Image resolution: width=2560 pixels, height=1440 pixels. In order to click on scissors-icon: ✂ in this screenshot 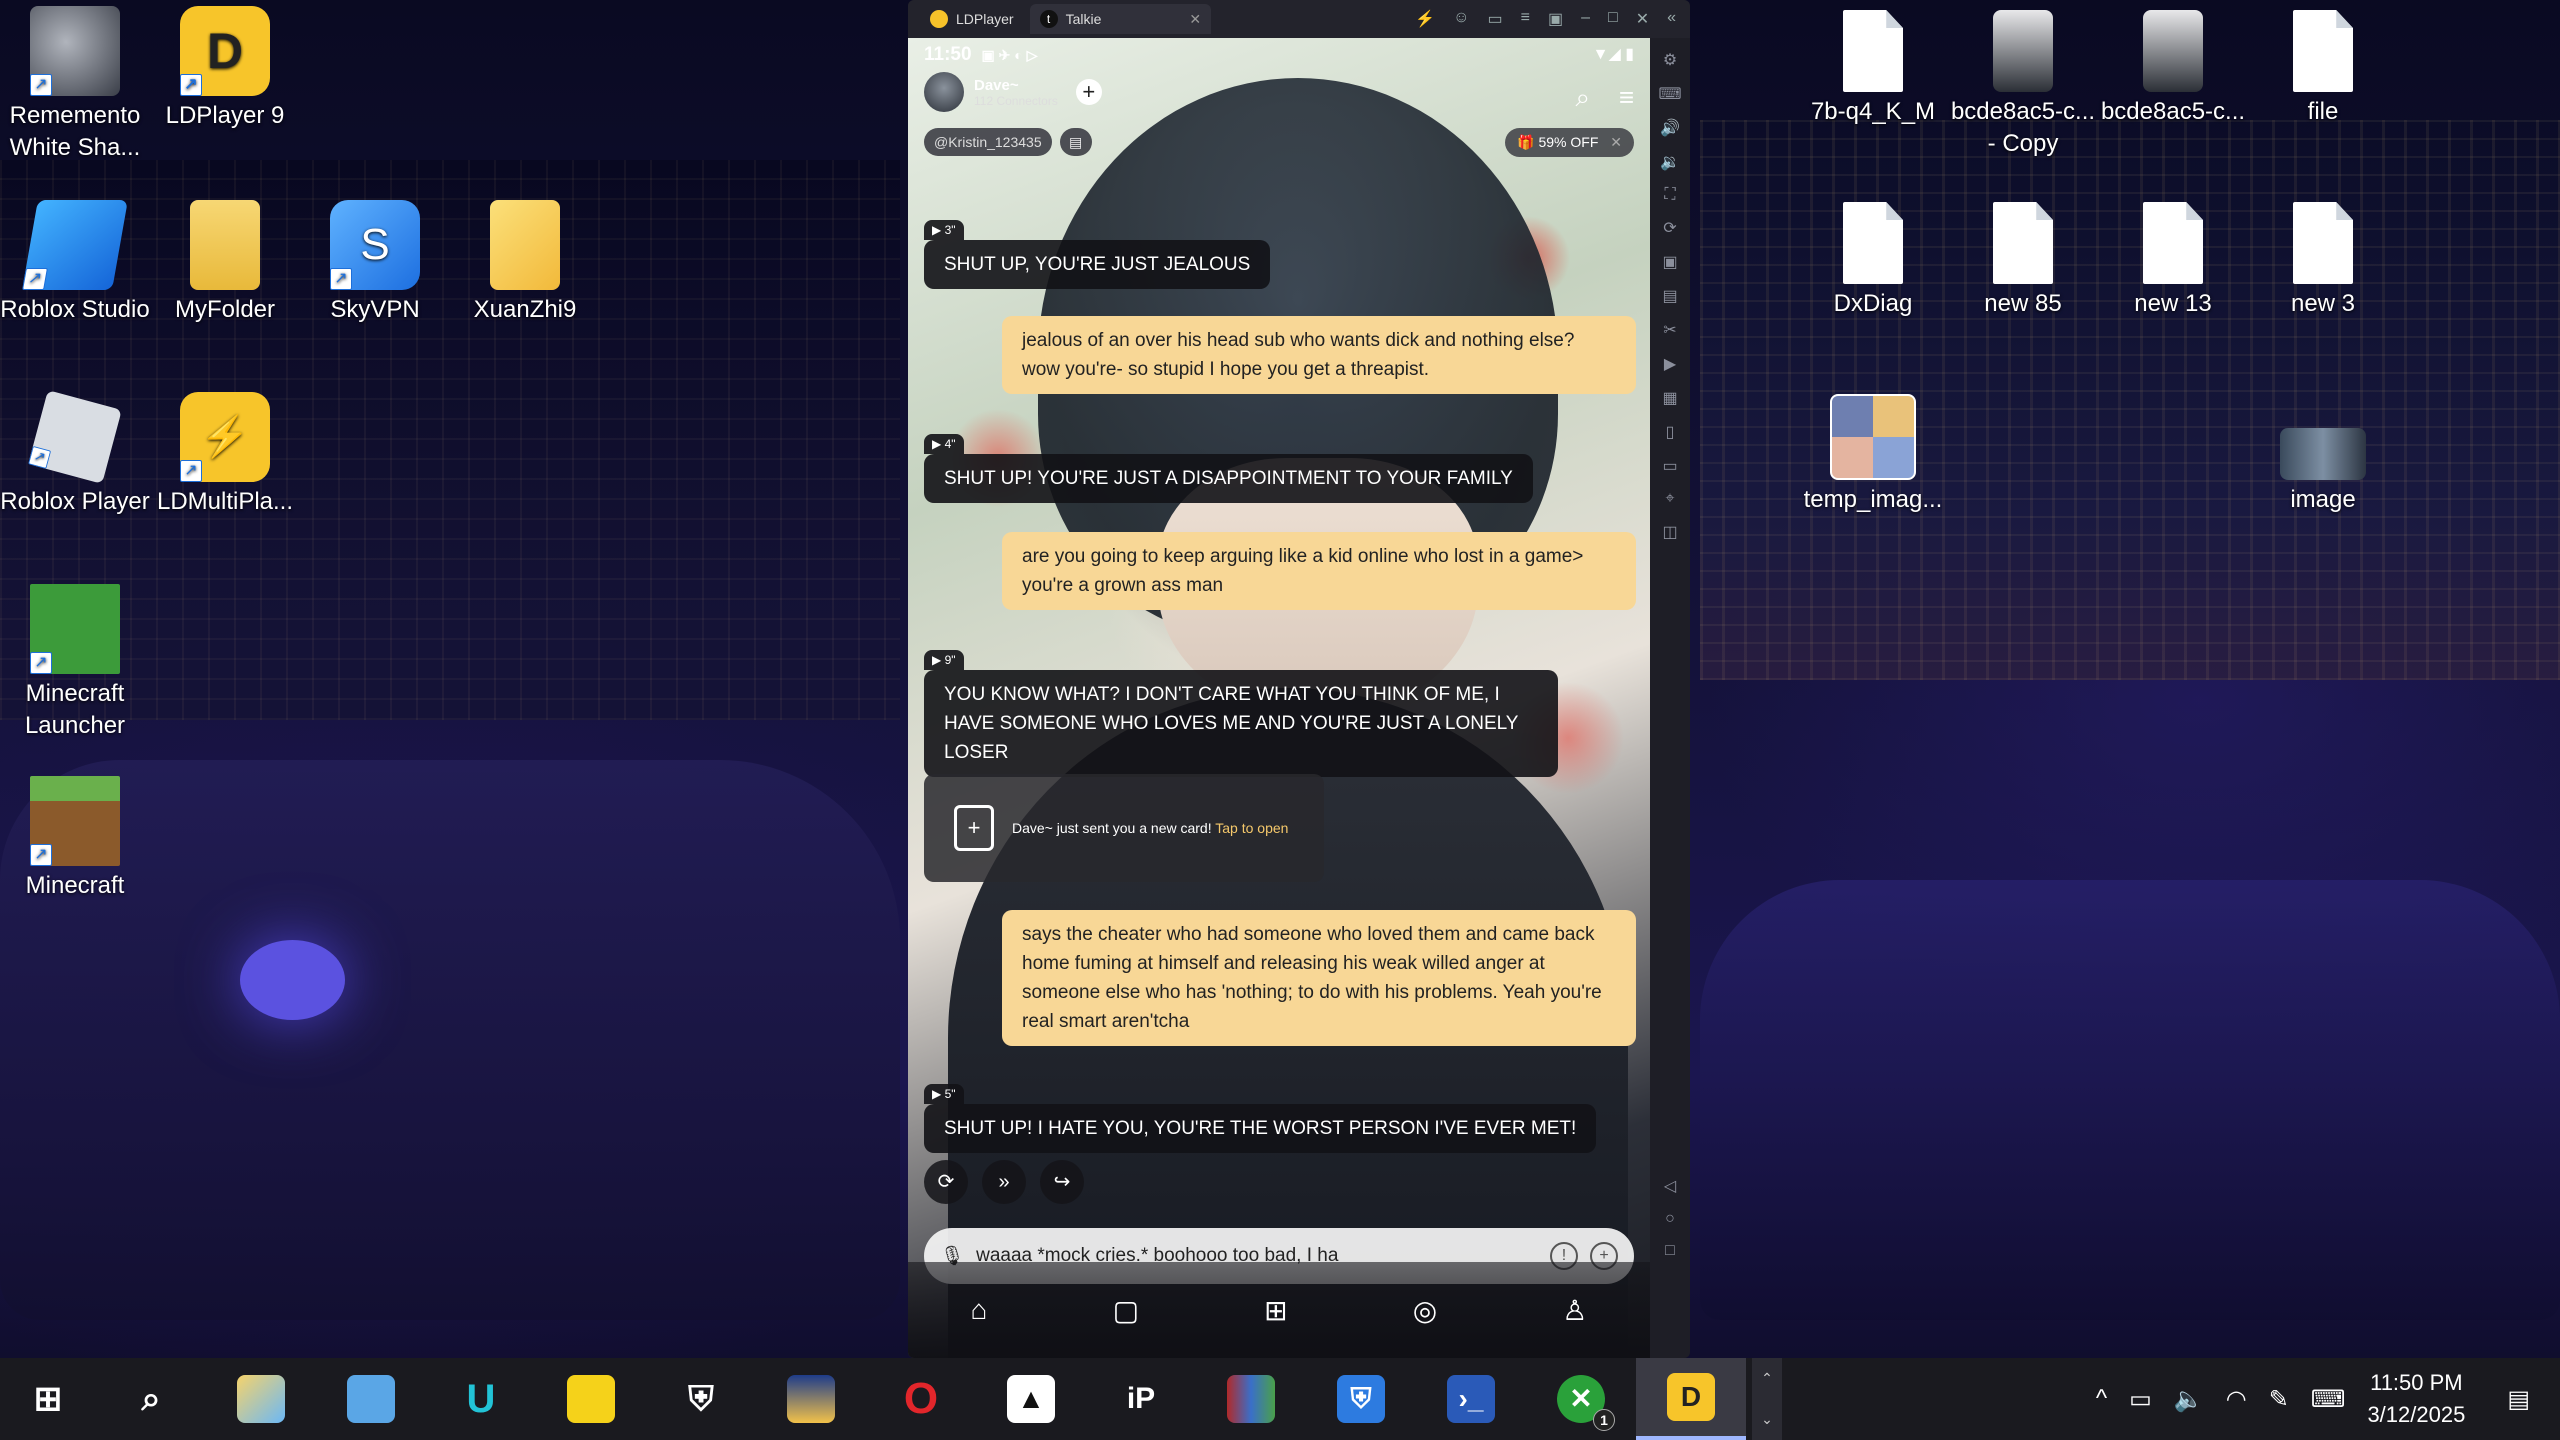, I will do `click(1669, 330)`.